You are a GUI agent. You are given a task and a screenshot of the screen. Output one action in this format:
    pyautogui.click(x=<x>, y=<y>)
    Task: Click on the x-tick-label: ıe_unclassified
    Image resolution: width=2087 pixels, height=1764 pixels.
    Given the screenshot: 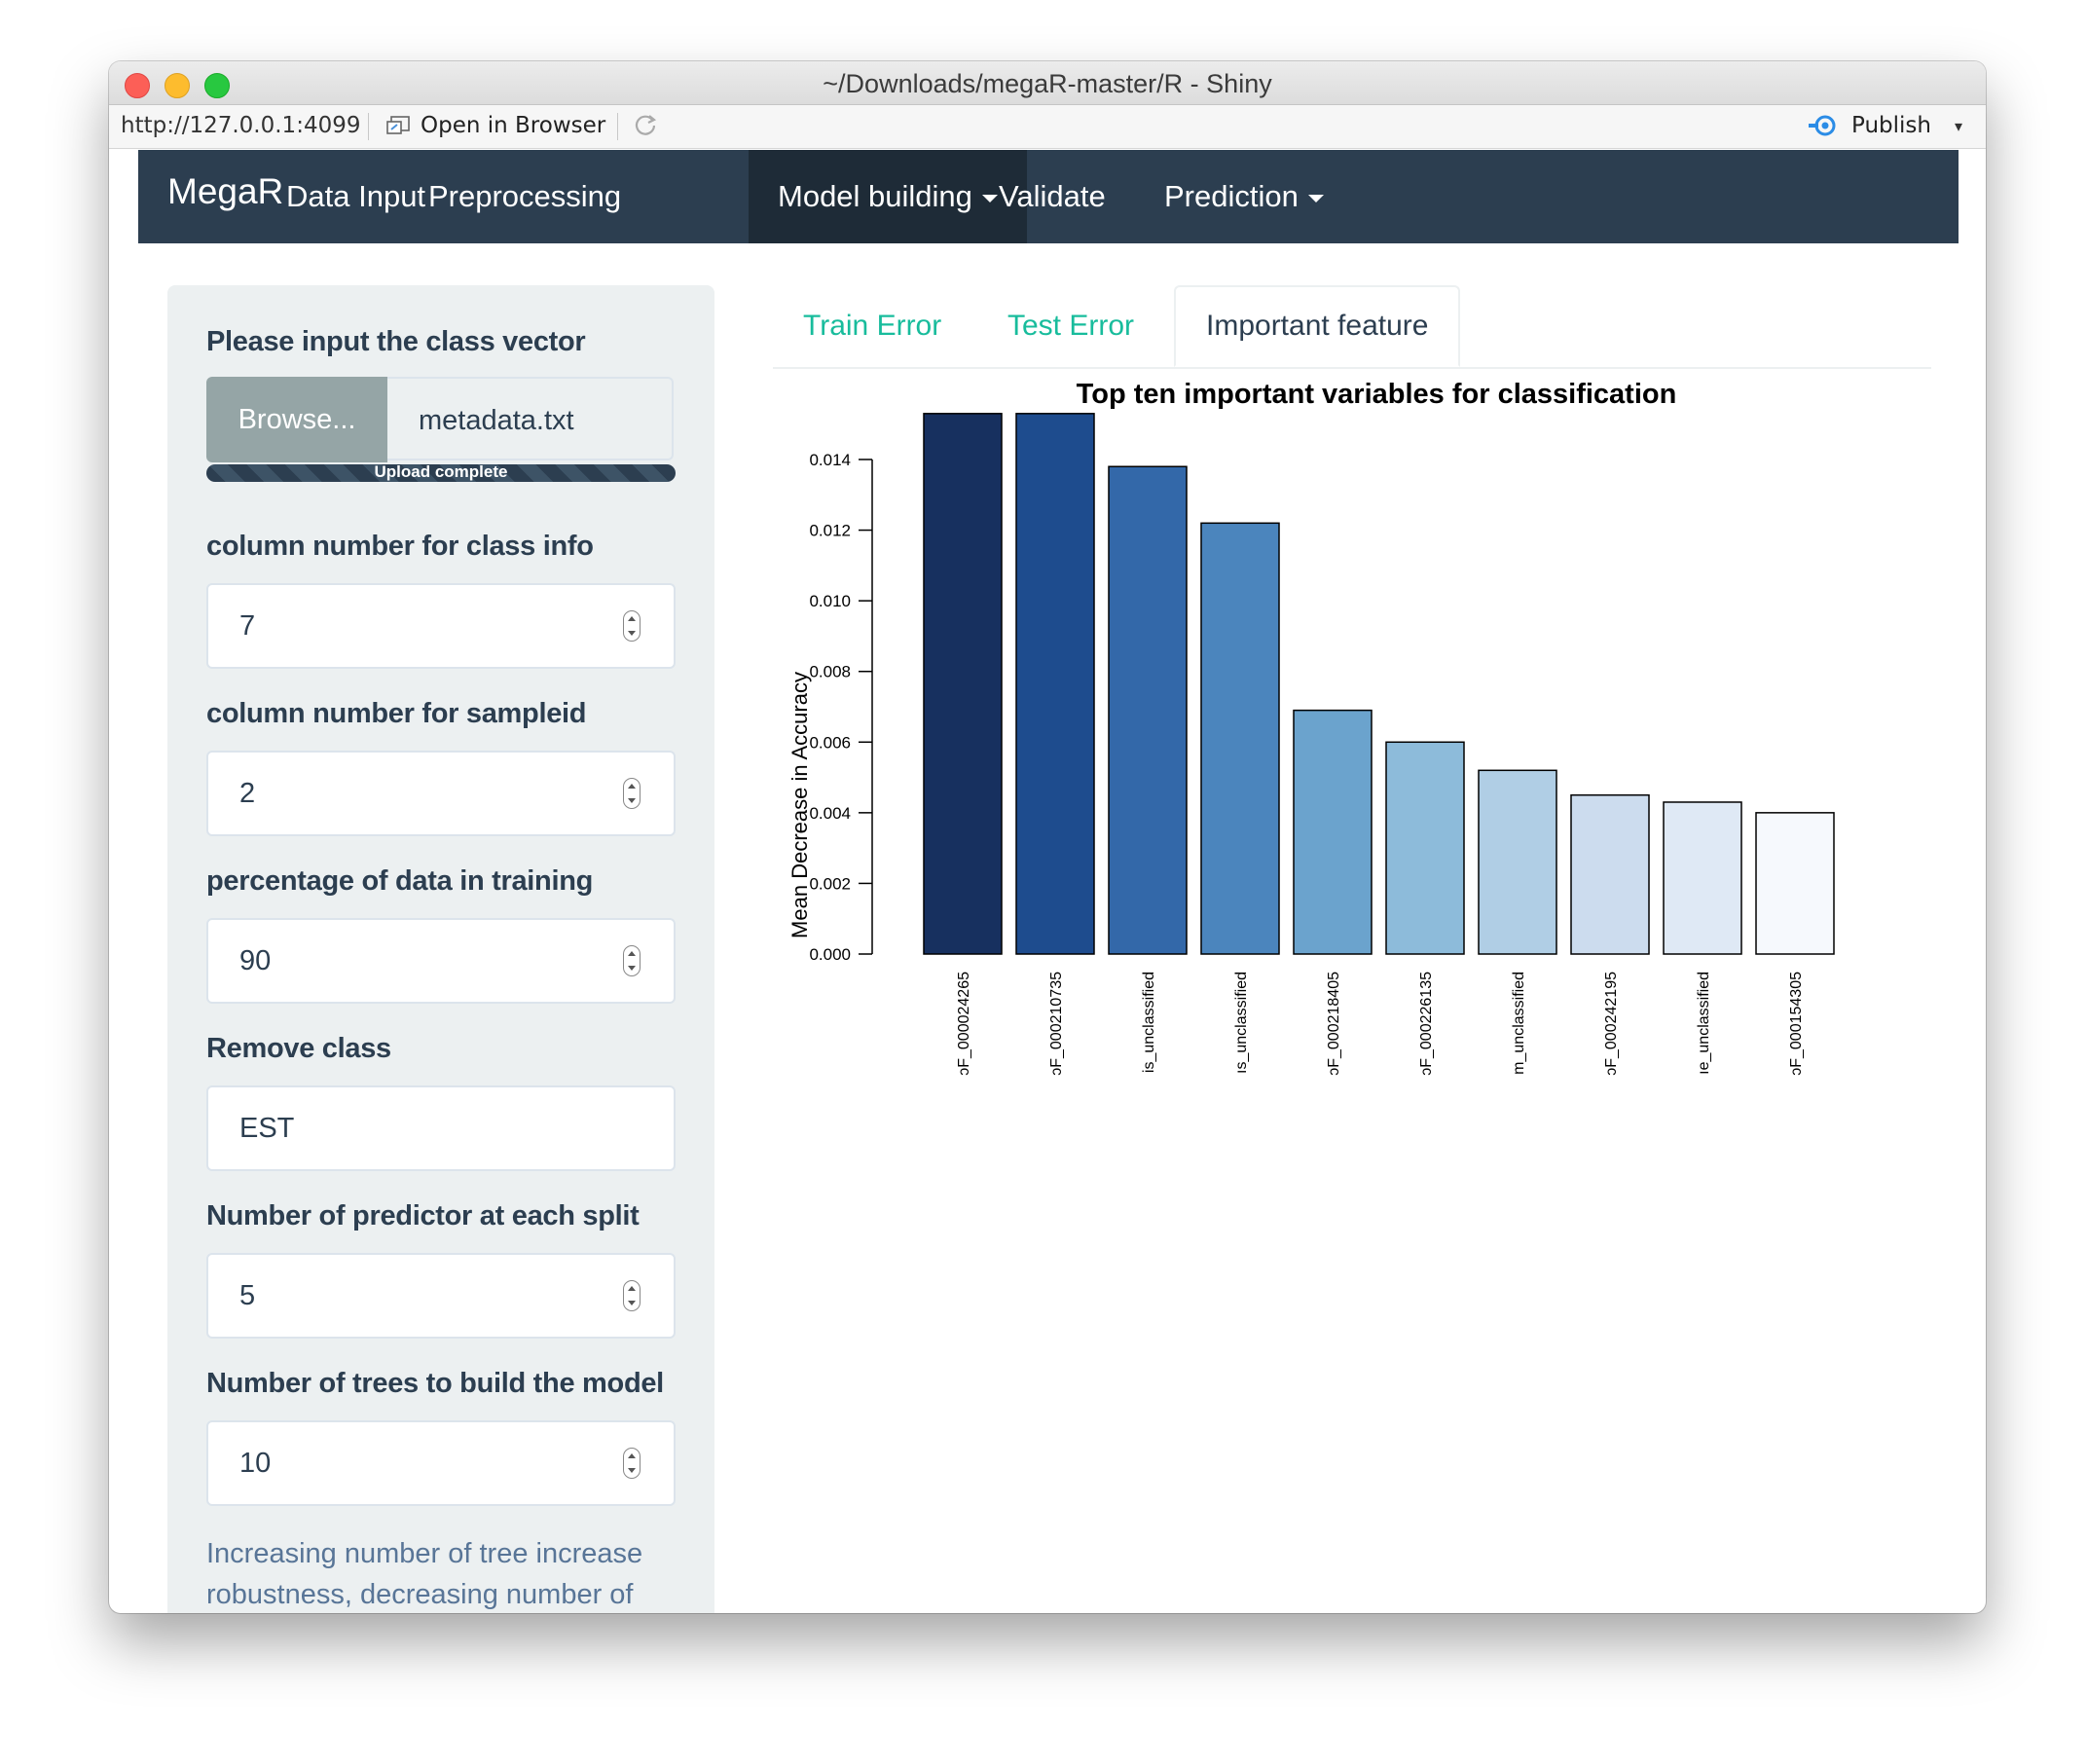 What is the action you would take?
    pyautogui.click(x=1704, y=1023)
    